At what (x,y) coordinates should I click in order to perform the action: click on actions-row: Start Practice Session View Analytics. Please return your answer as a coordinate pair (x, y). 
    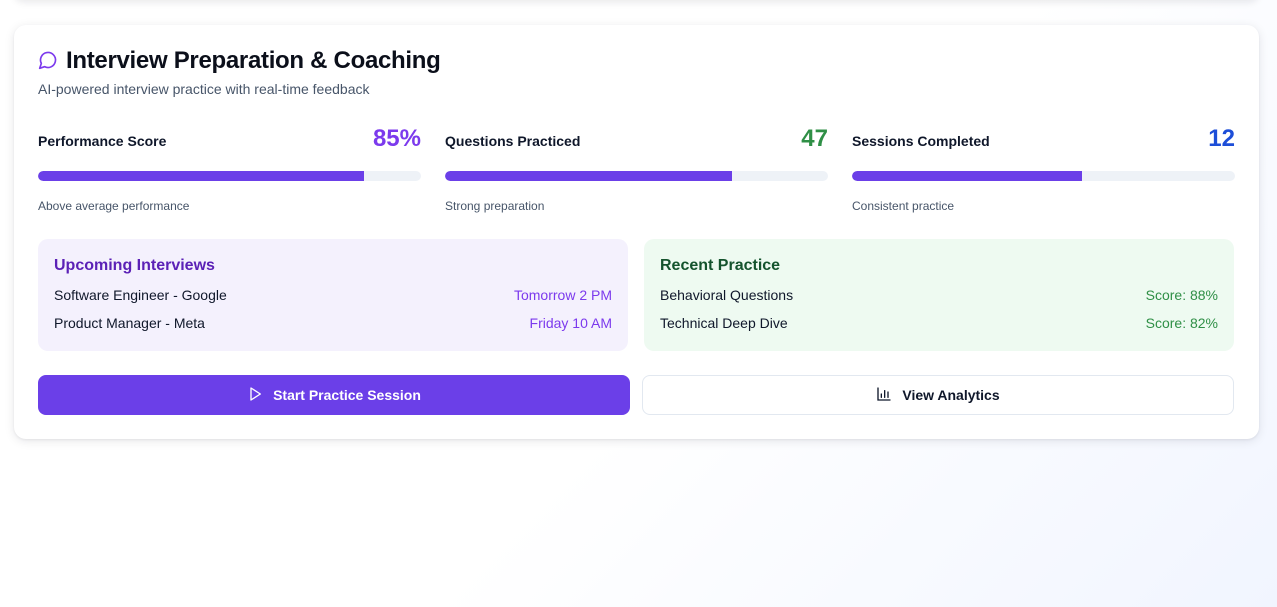
    Looking at the image, I should click on (636, 395).